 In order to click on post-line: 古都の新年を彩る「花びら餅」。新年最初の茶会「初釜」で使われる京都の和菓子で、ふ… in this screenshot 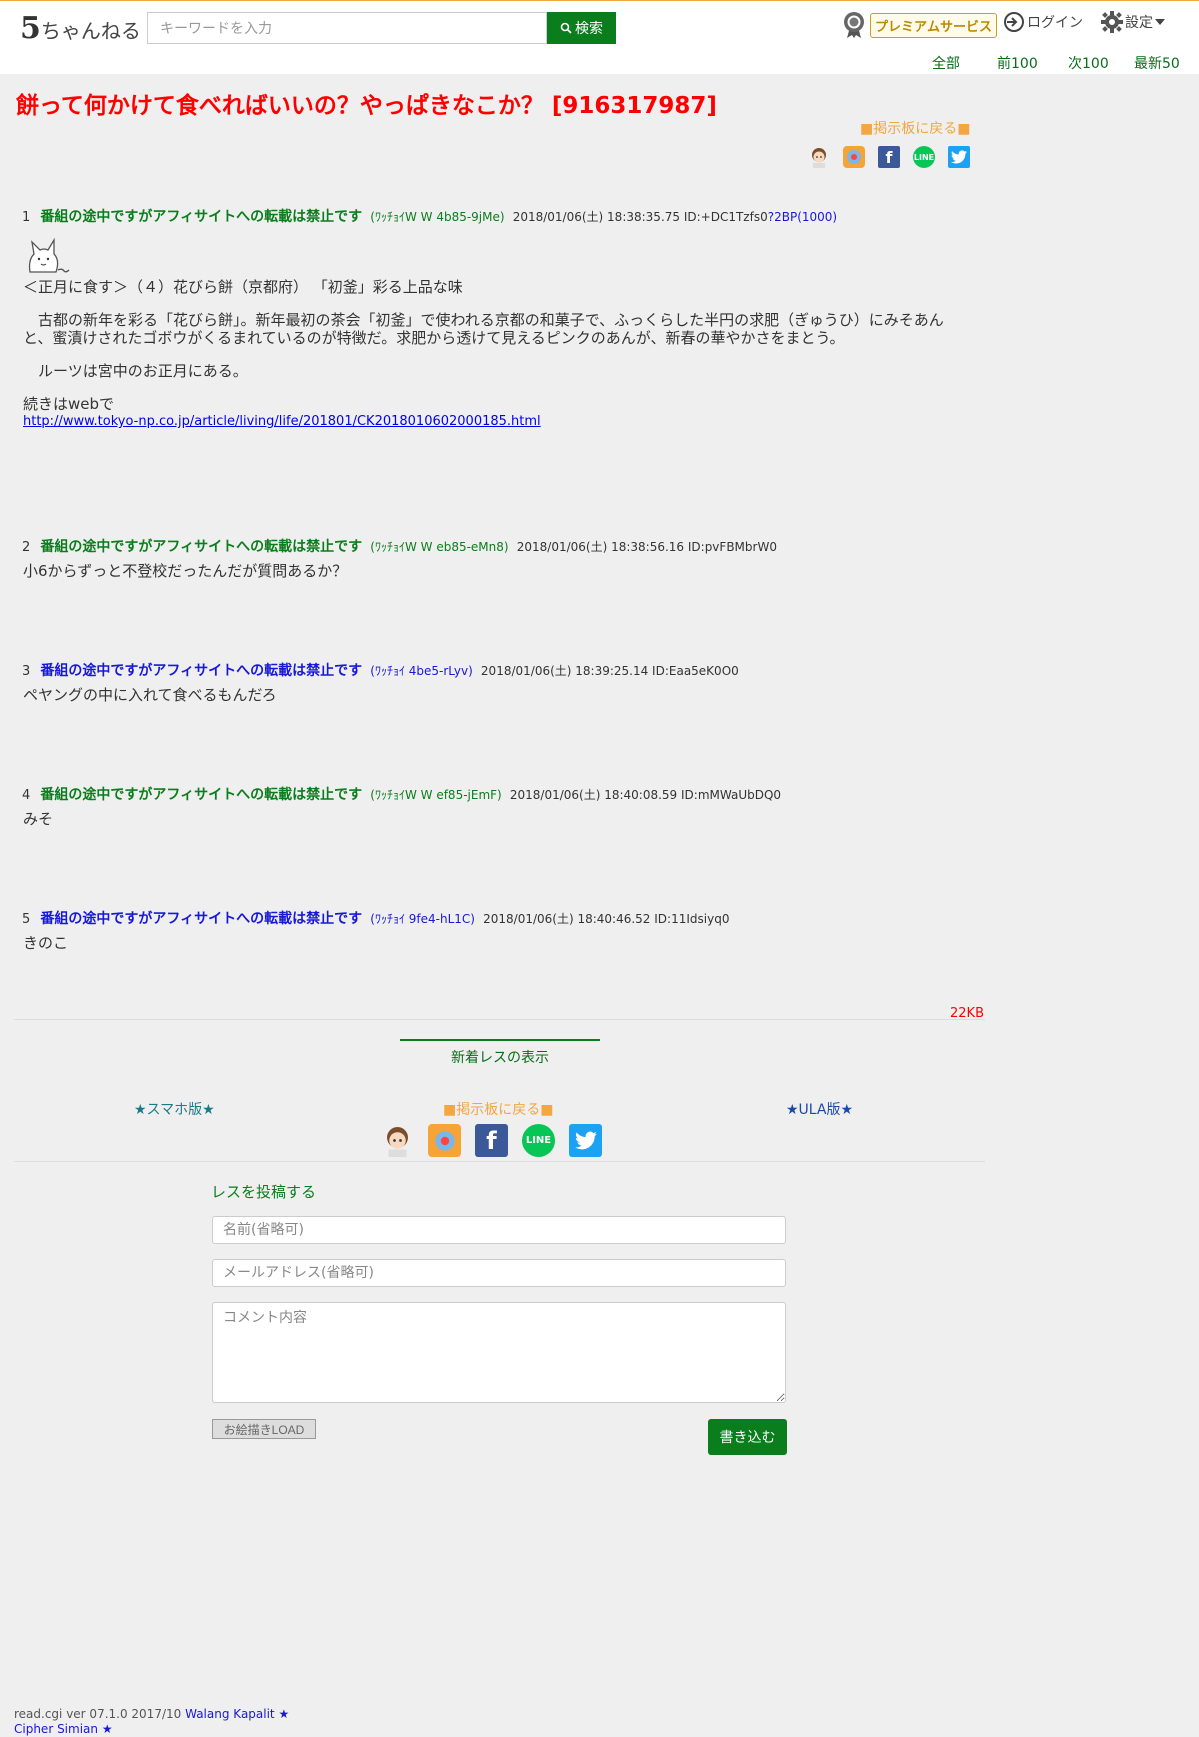, I will do `click(483, 329)`.